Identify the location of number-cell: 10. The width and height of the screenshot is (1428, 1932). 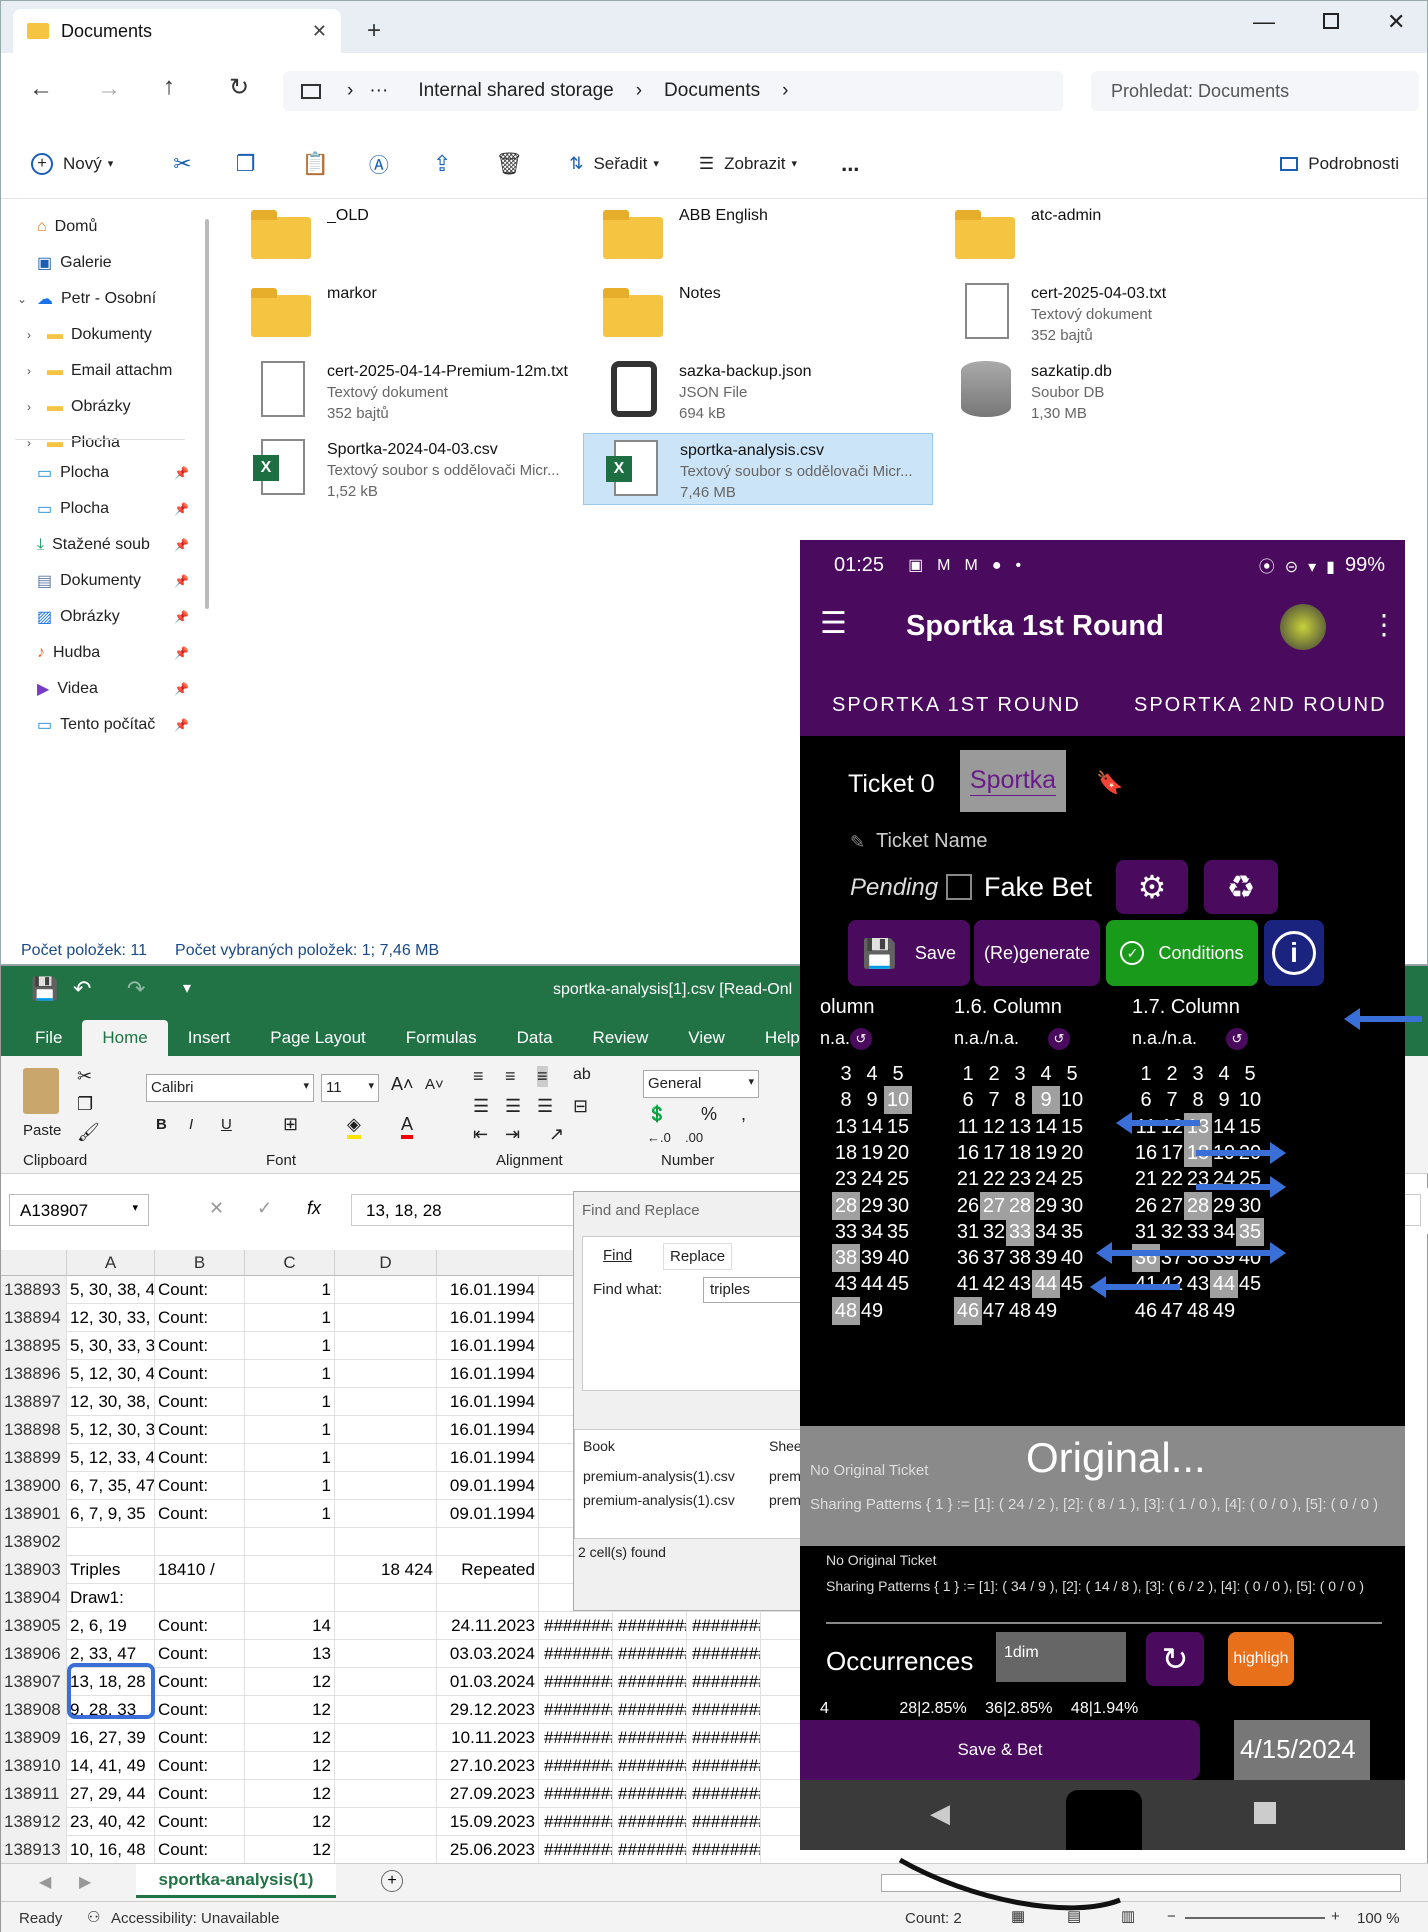
(1250, 1100).